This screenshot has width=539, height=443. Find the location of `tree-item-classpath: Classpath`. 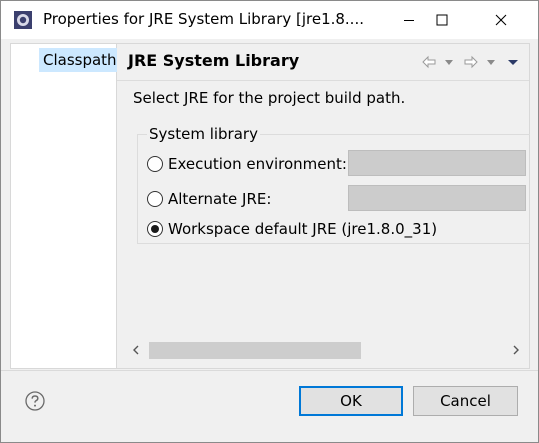

tree-item-classpath: Classpath is located at coordinates (80, 60).